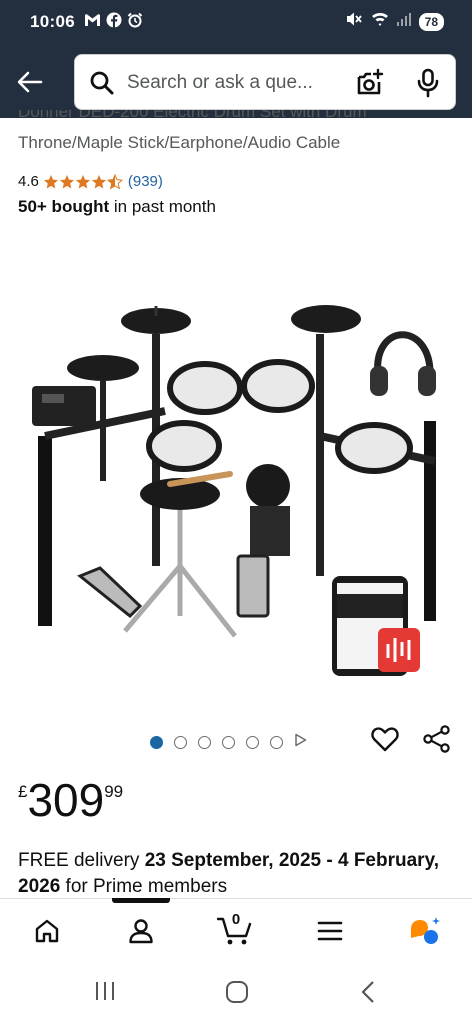 The image size is (472, 1024). What do you see at coordinates (394, 21) in the screenshot?
I see `status-right: 78` at bounding box center [394, 21].